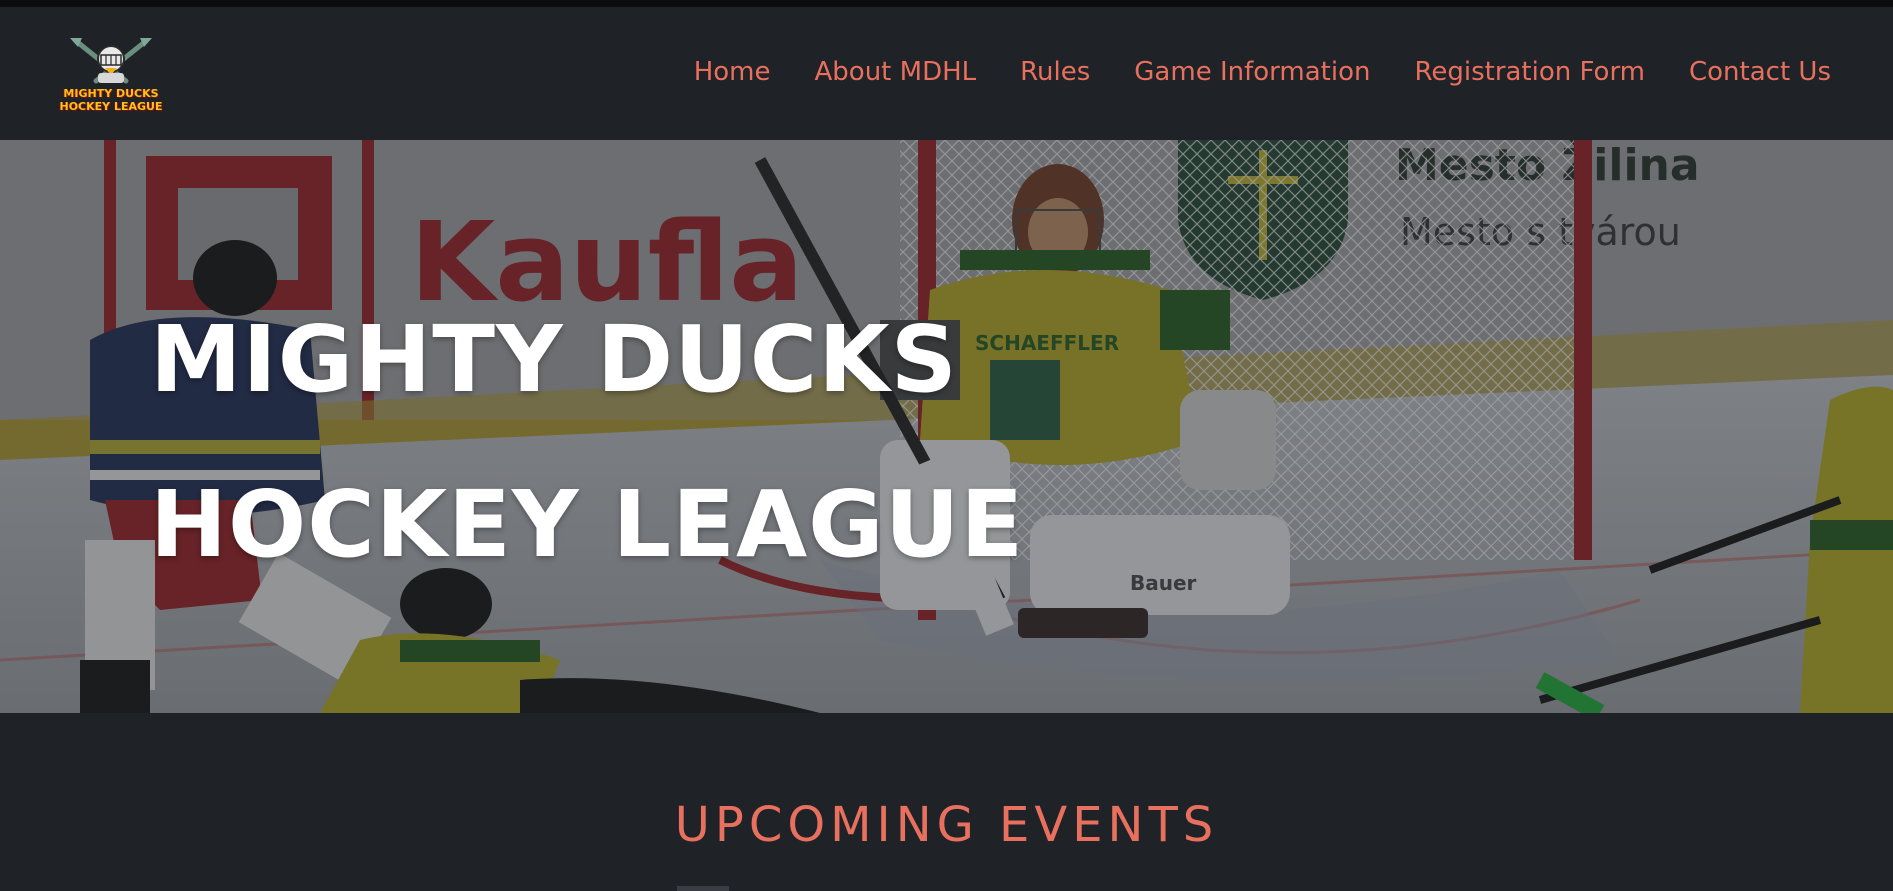 This screenshot has width=1893, height=891. What do you see at coordinates (587, 524) in the screenshot?
I see `hero-title-line2: HOCKEY LEAGUE` at bounding box center [587, 524].